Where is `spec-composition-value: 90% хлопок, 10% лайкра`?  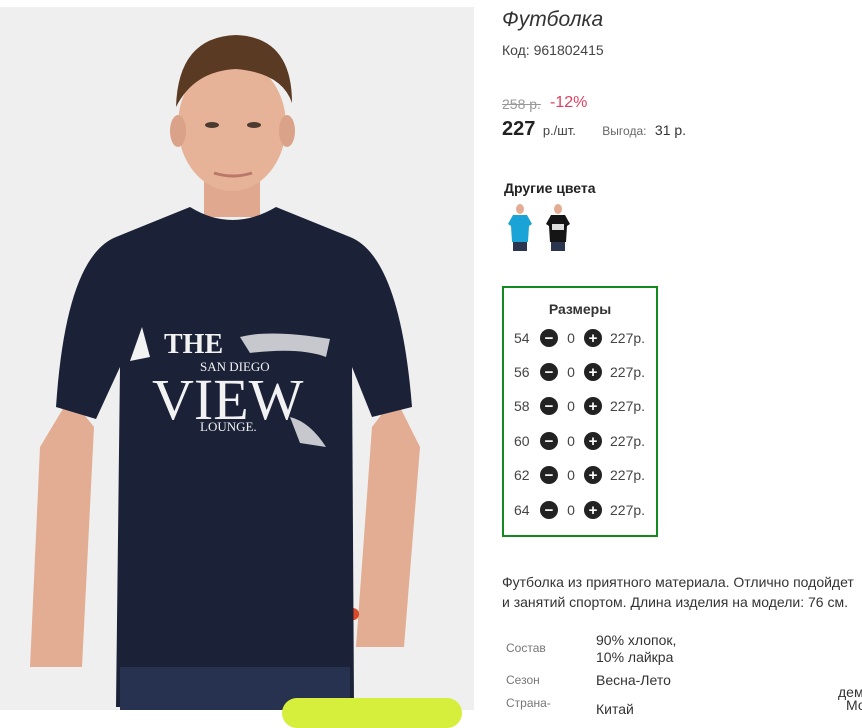 spec-composition-value: 90% хлопок, 10% лайкра is located at coordinates (636, 649).